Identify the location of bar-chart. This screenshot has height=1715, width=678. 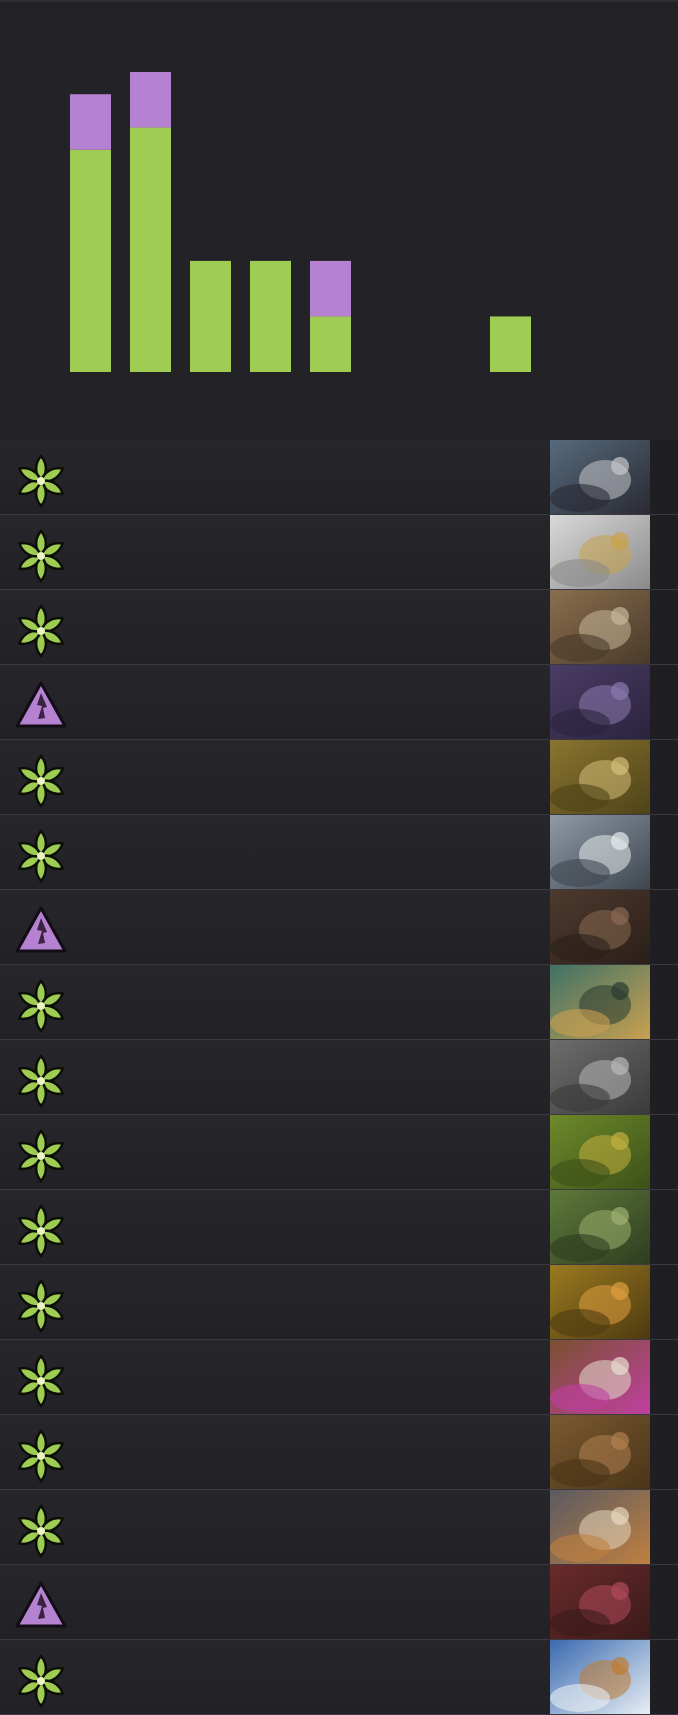
(300, 222).